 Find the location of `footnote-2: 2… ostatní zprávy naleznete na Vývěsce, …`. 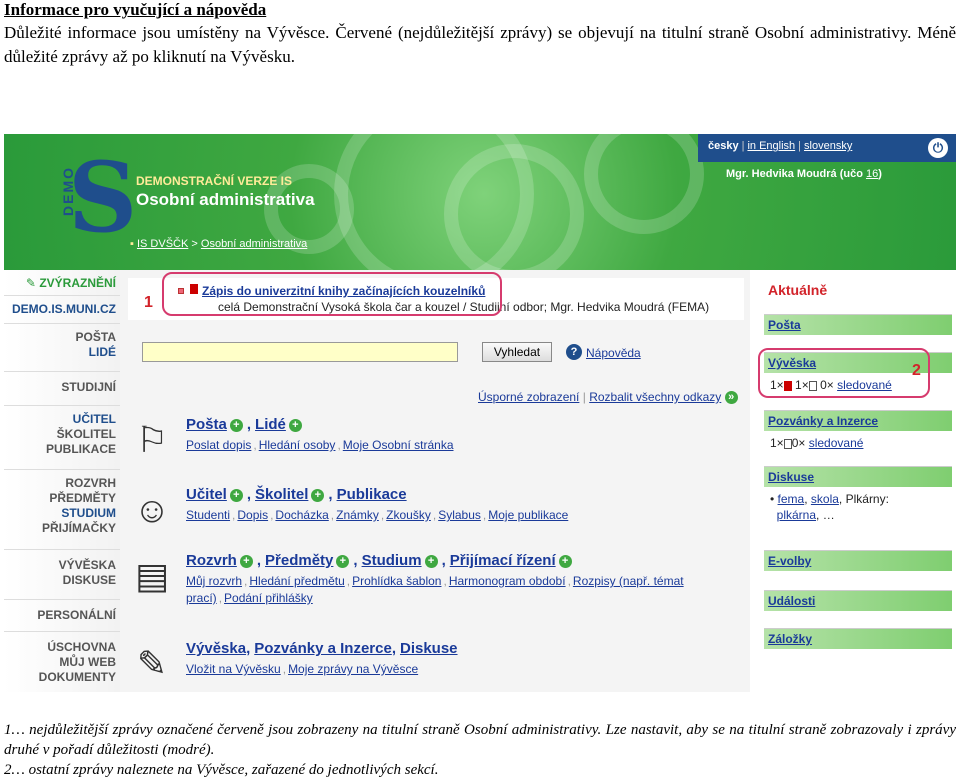

footnote-2: 2… ostatní zprávy naleznete na Vývěsce, … is located at coordinates (221, 770).